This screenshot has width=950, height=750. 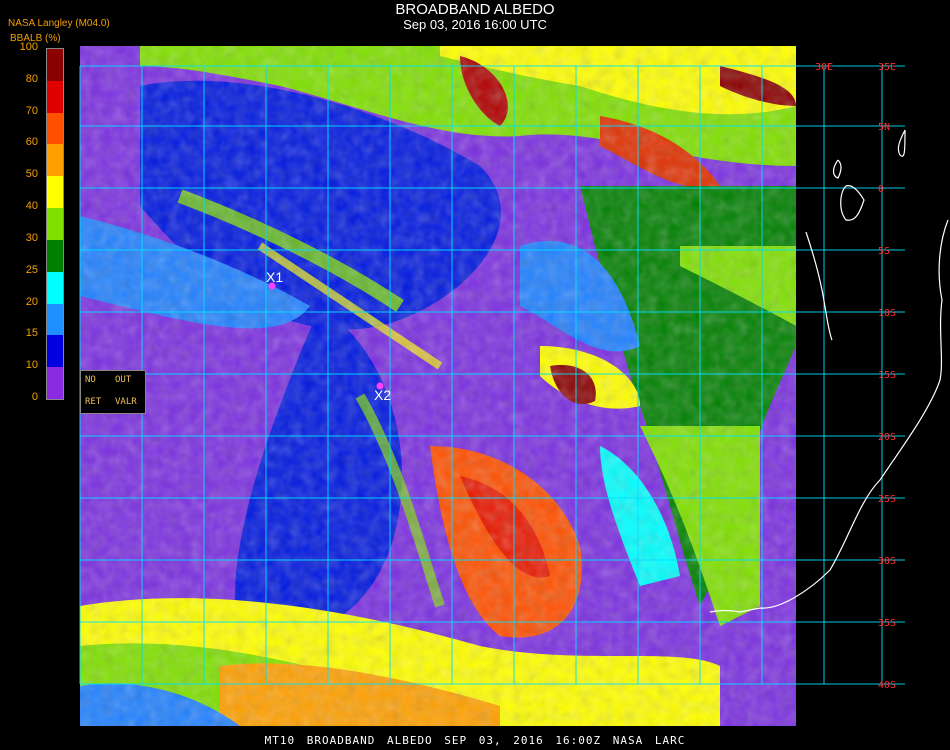 What do you see at coordinates (884, 127) in the screenshot?
I see `latitude-label: 5N` at bounding box center [884, 127].